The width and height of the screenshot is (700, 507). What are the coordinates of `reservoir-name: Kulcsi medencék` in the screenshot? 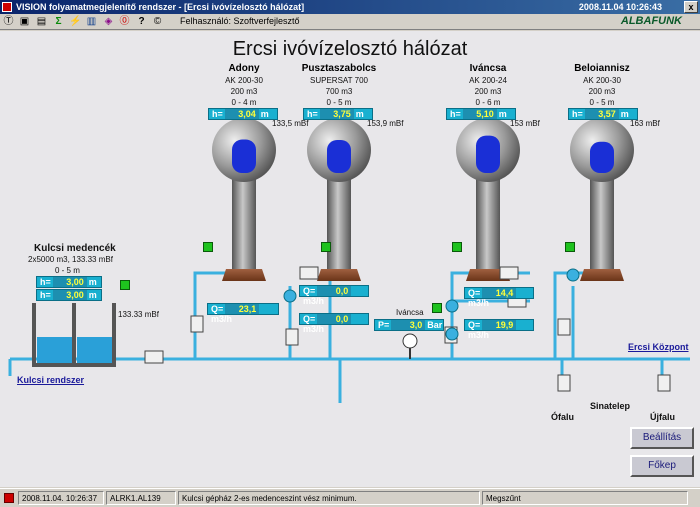 It's located at (75, 248).